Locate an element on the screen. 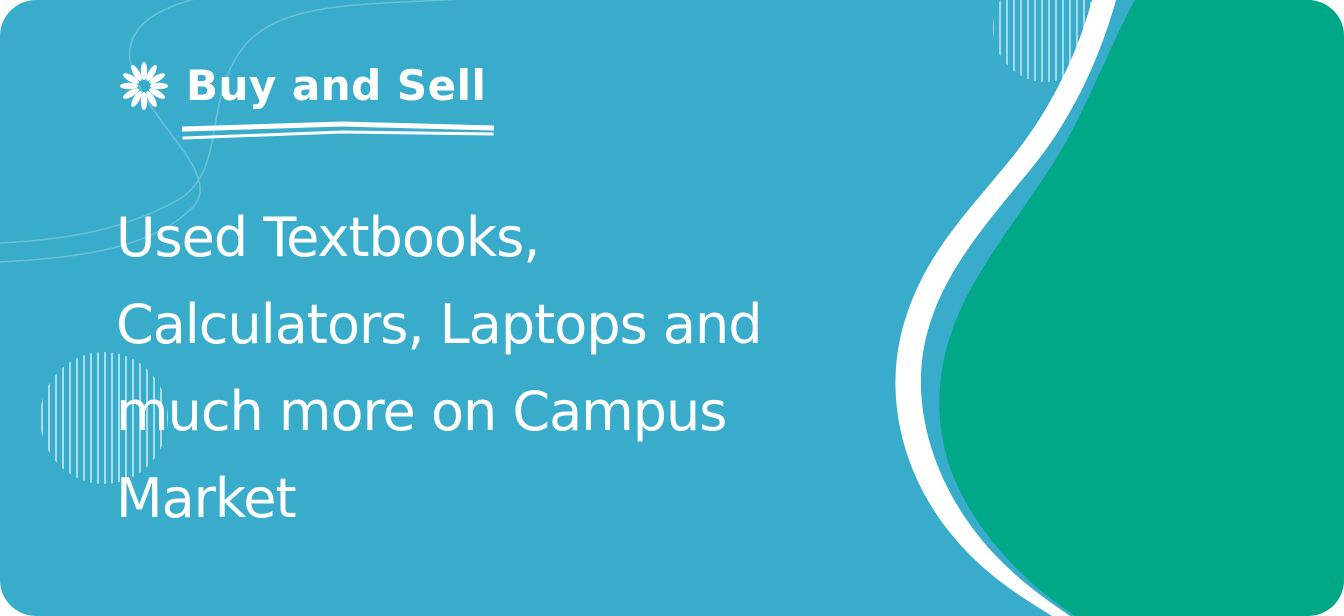  headline-line-3: much more on Campus is located at coordinates (421, 411).